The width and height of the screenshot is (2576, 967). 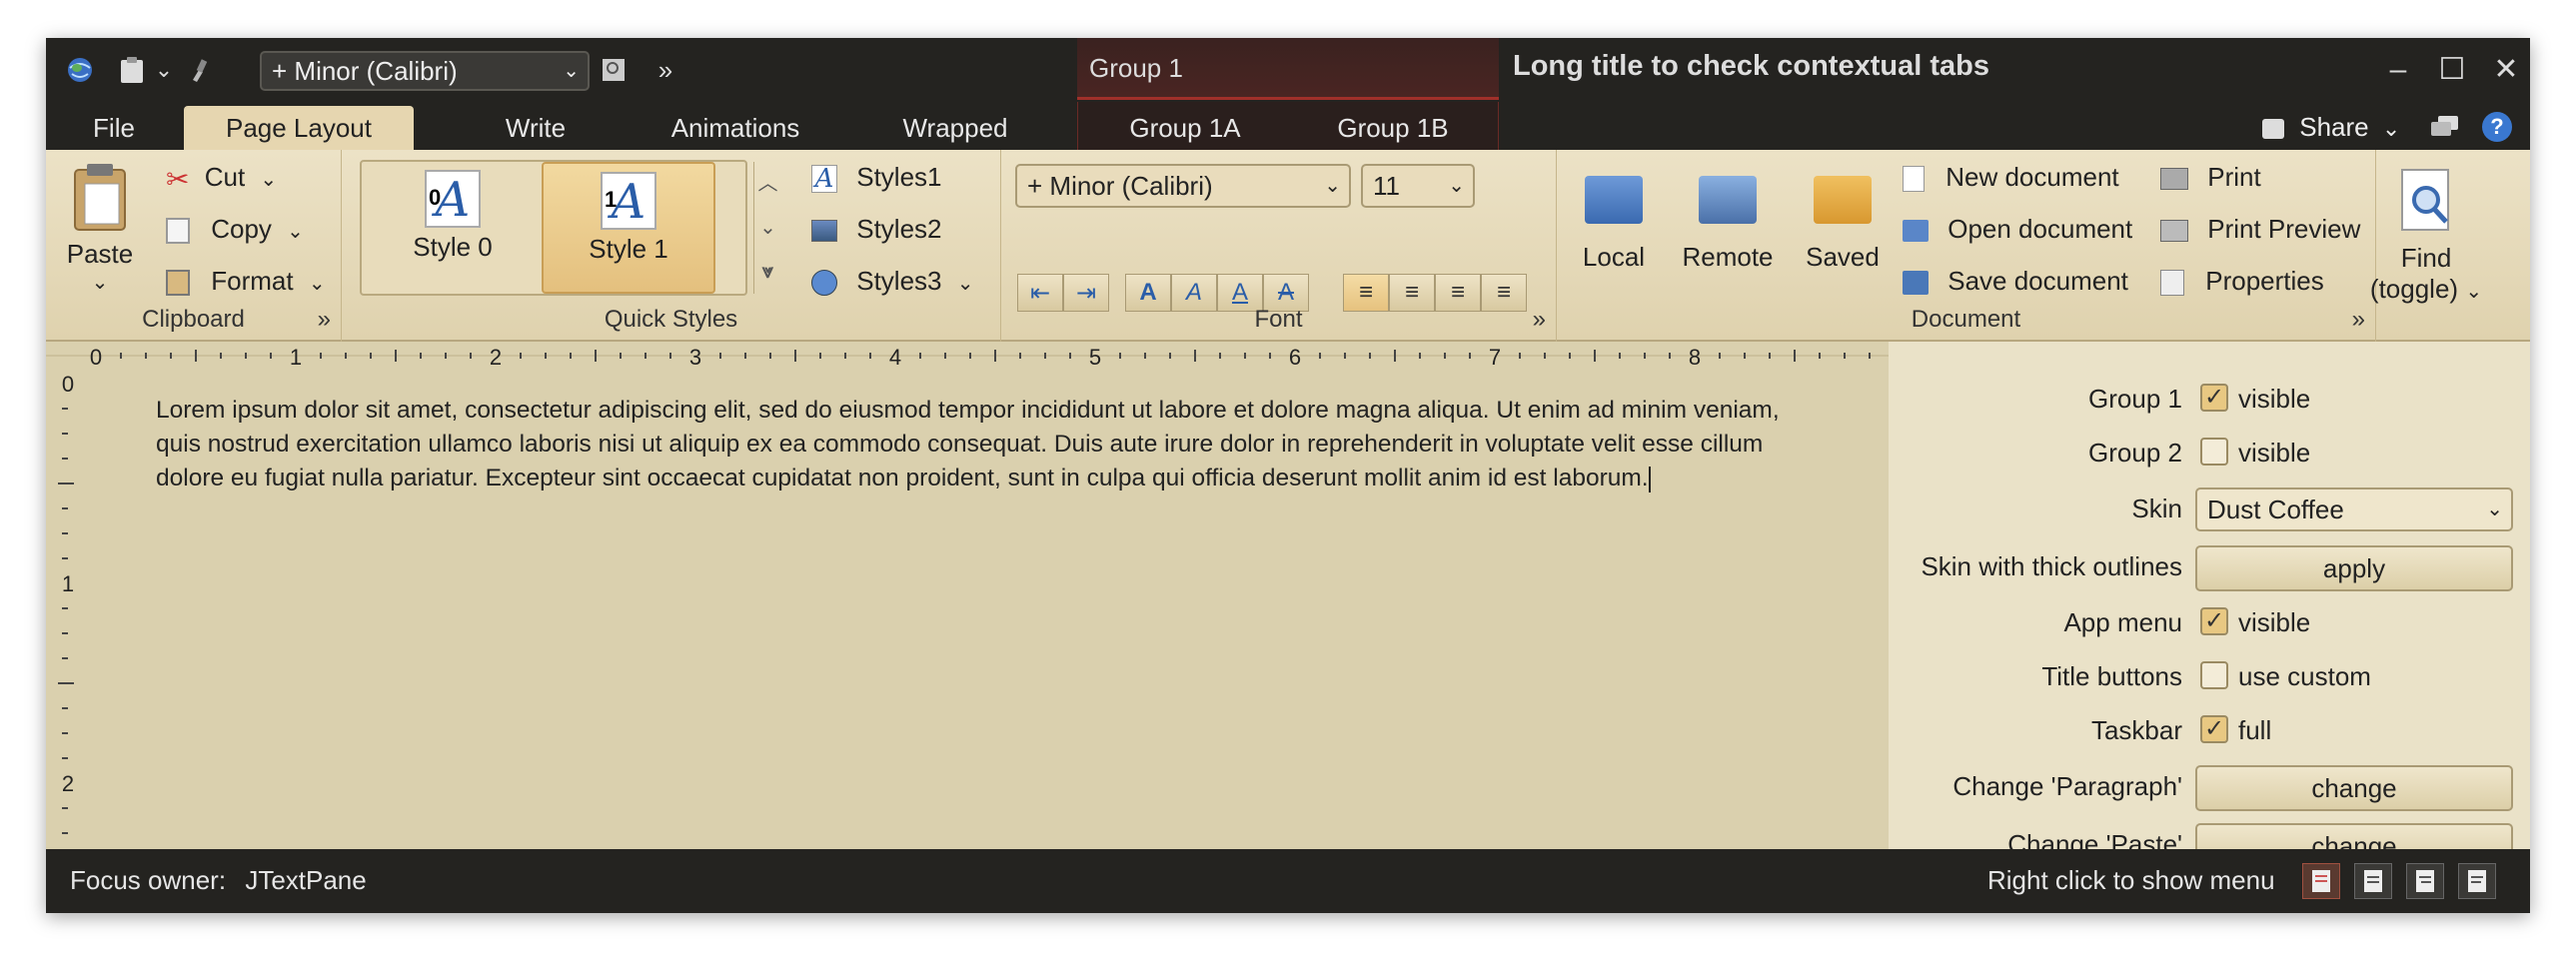 What do you see at coordinates (2264, 281) in the screenshot?
I see `properties-label: Properties` at bounding box center [2264, 281].